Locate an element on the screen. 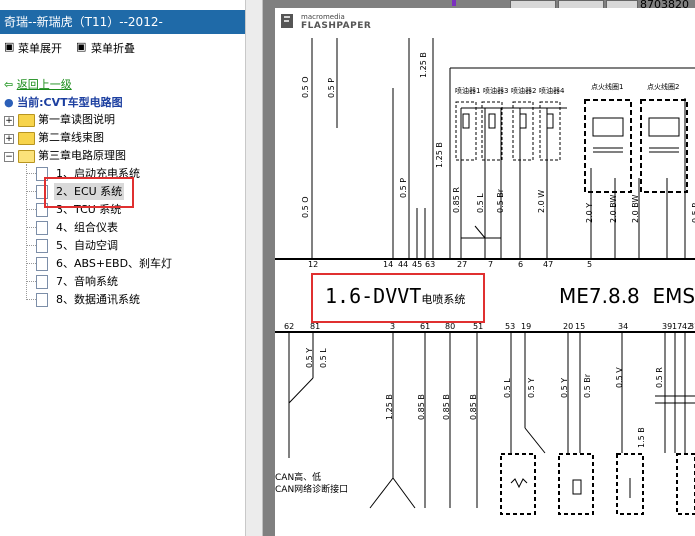 The height and width of the screenshot is (536, 695). tree-item-6: 6、ABS+EBD、刹车灯 is located at coordinates (114, 263).